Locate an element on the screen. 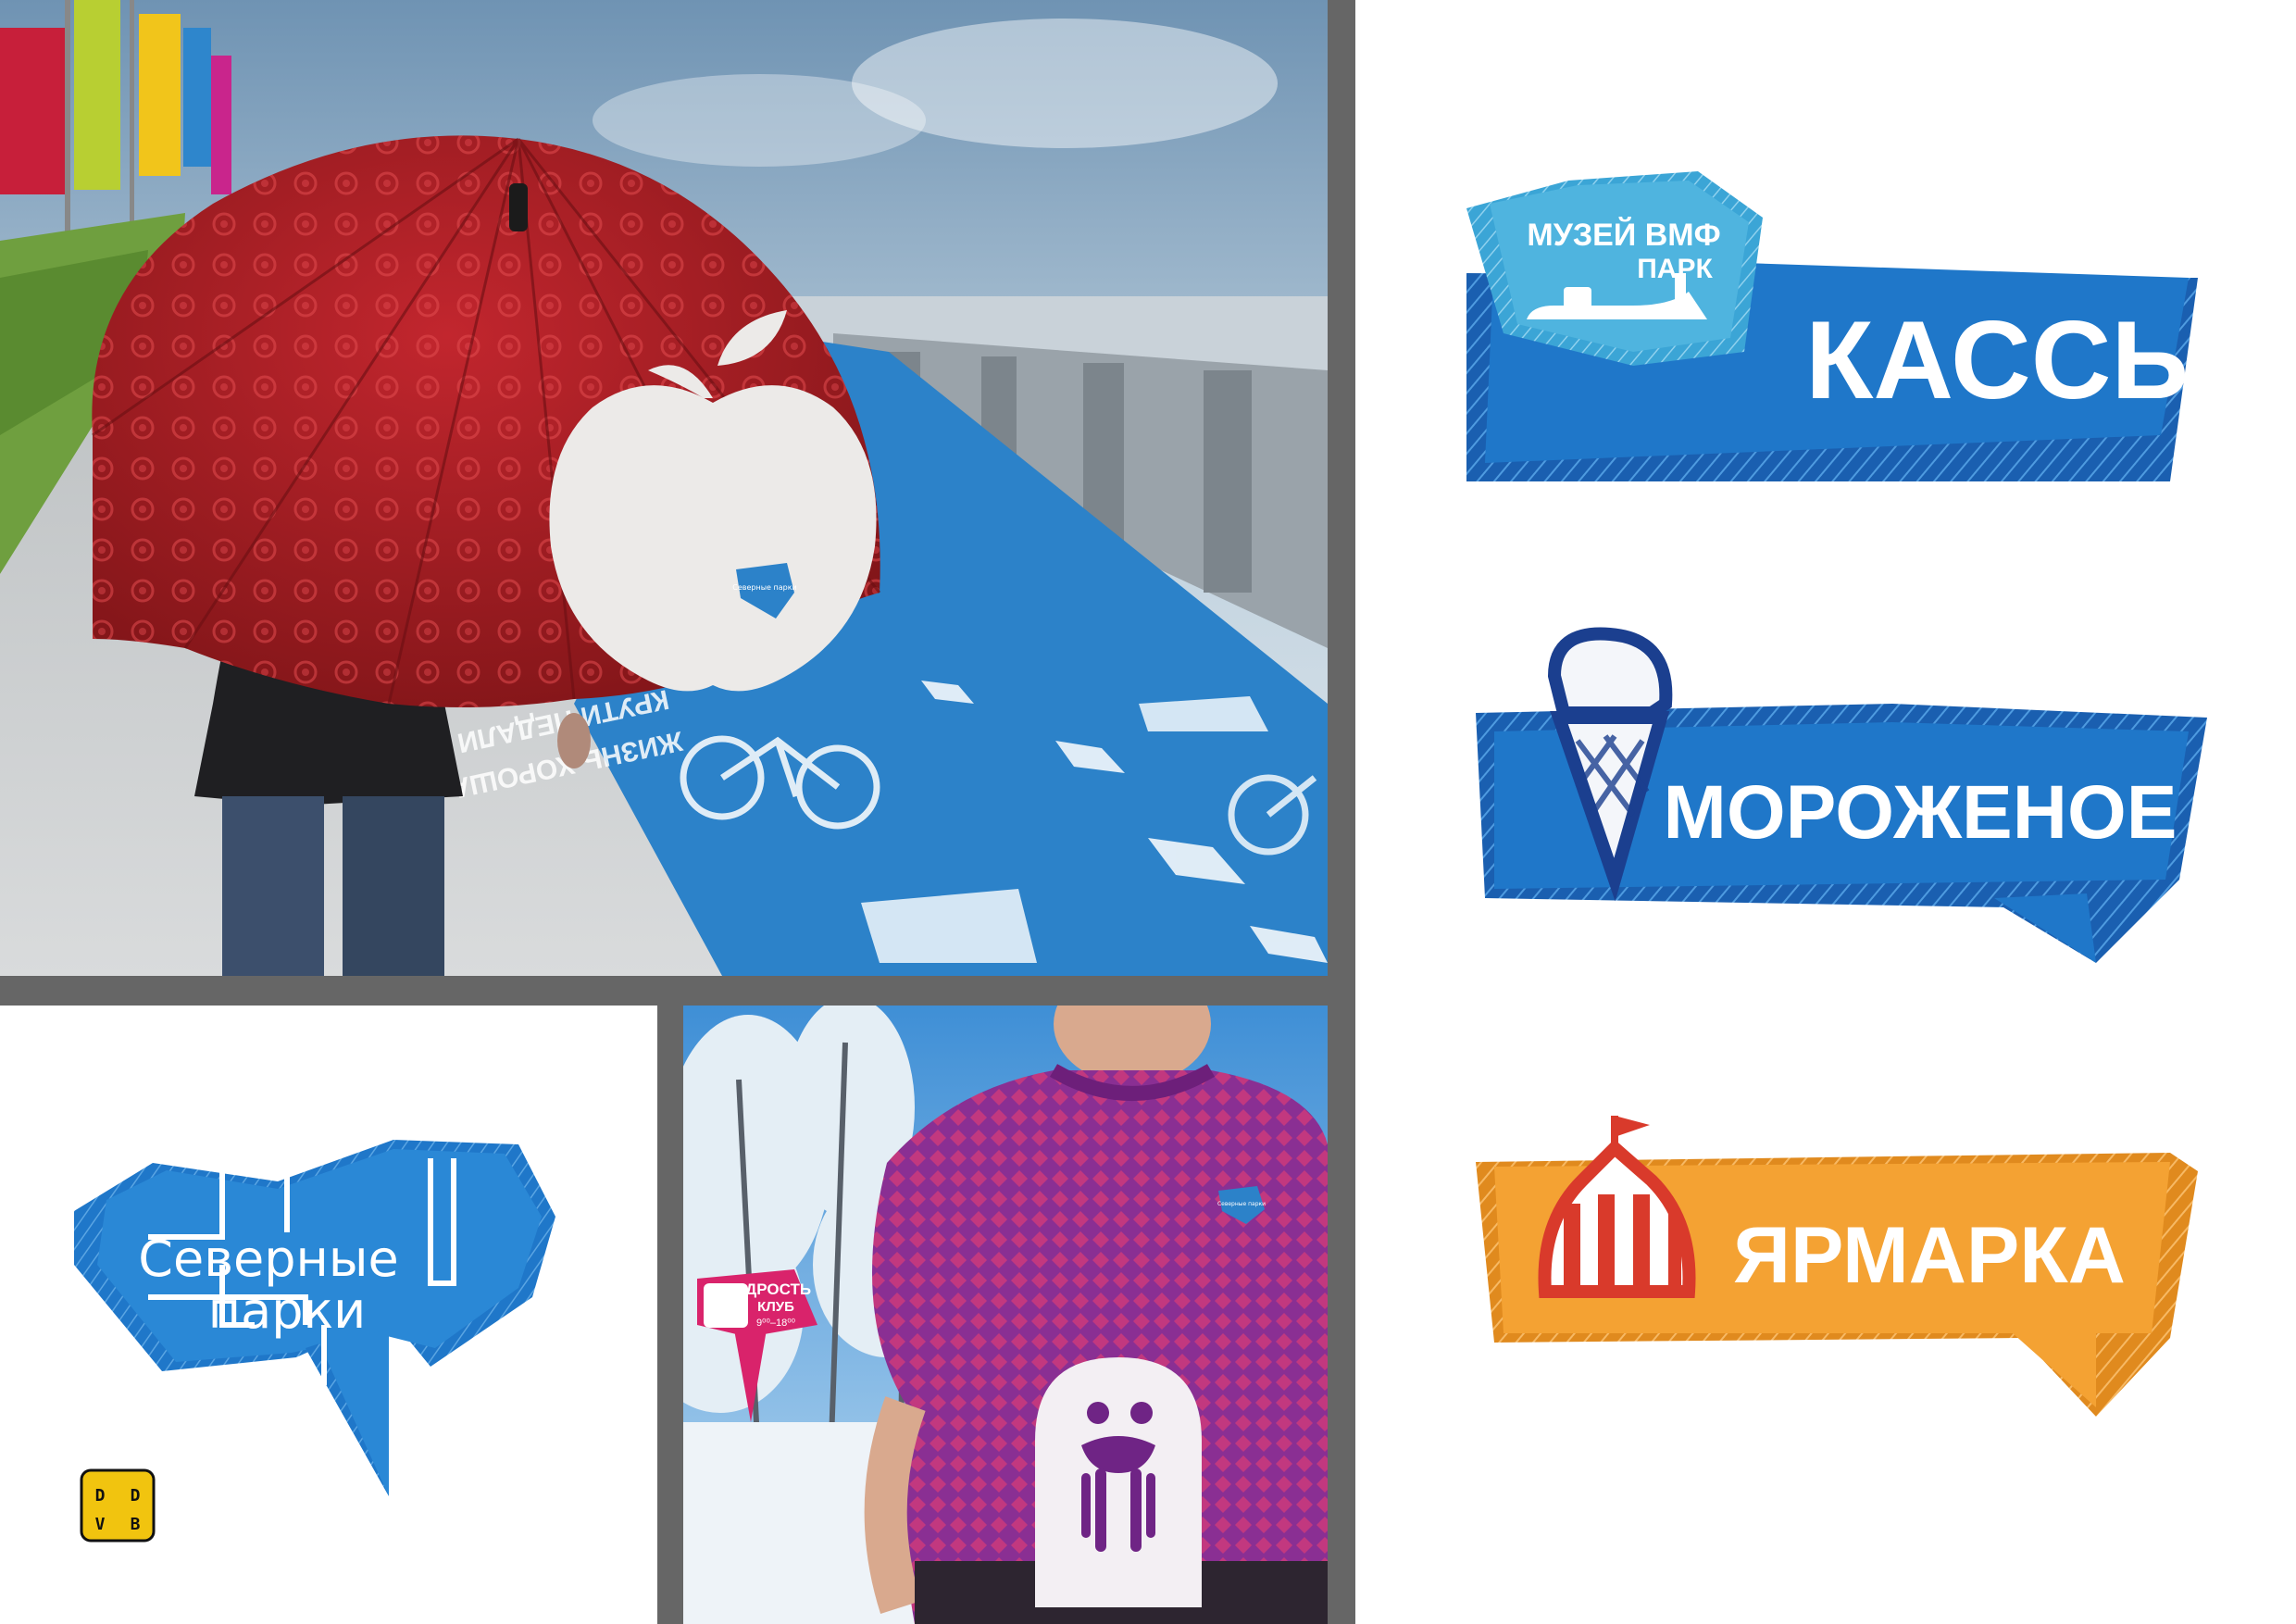  sign-morozhenoe: МОРОЖЕНОЕ is located at coordinates (1841, 795).